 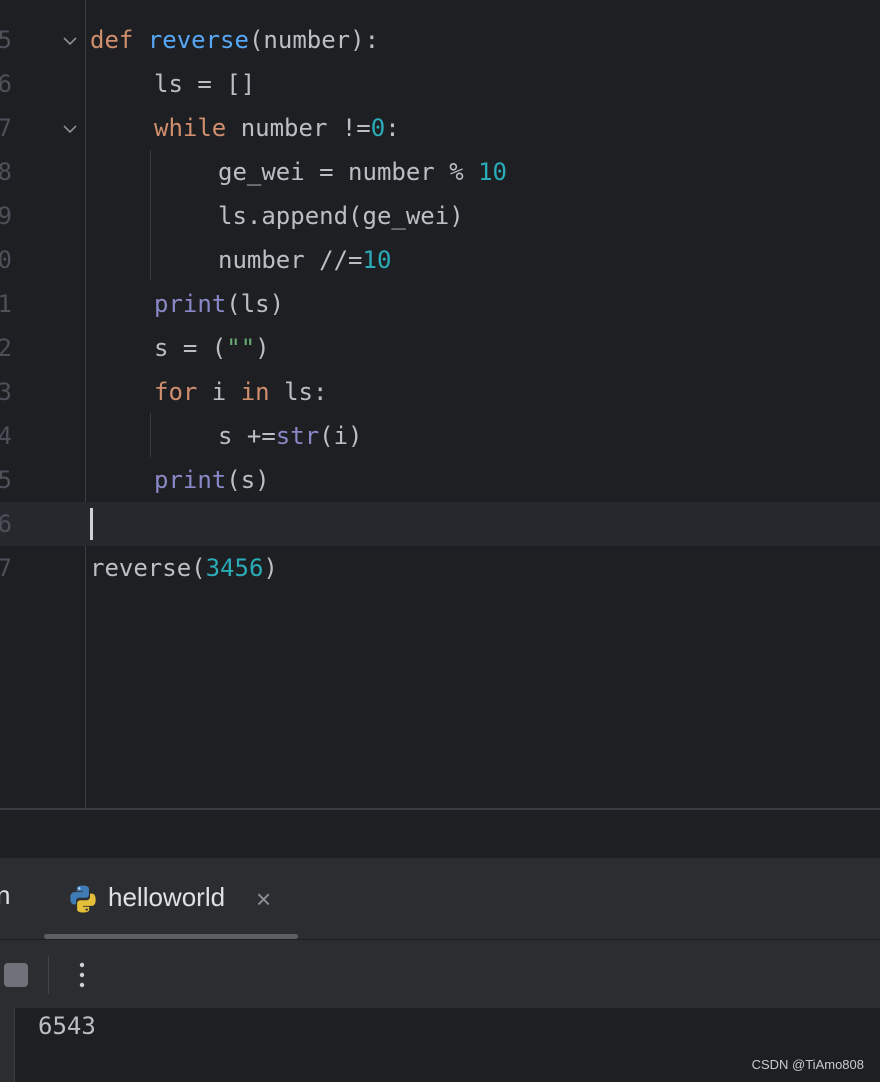 What do you see at coordinates (314, 40) in the screenshot?
I see `code-token: (number):` at bounding box center [314, 40].